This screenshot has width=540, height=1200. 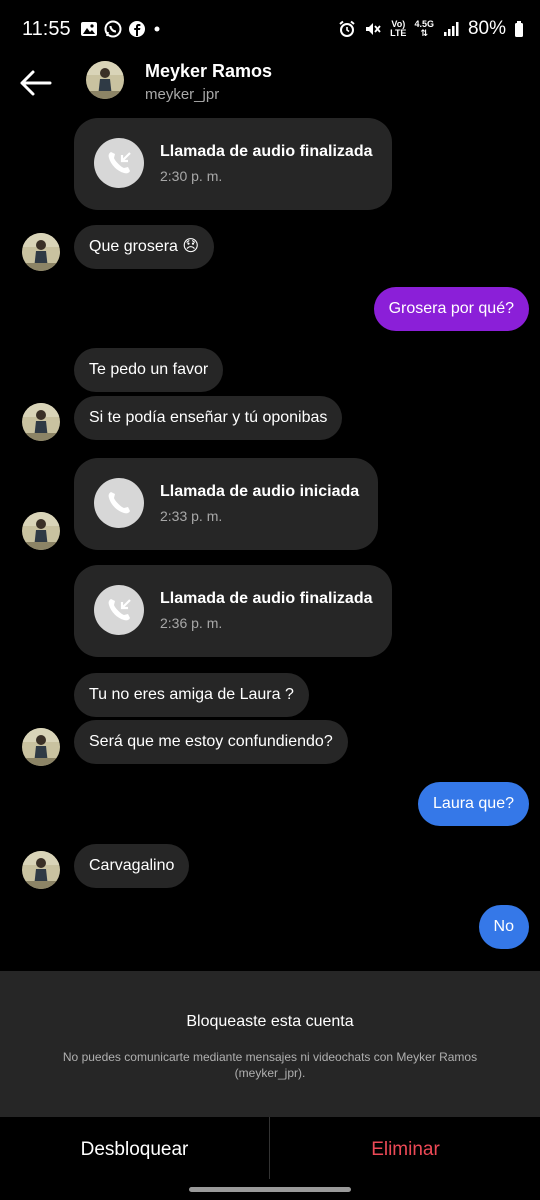 What do you see at coordinates (149, 370) in the screenshot?
I see `message-bubble-incoming: Te pedo un favor` at bounding box center [149, 370].